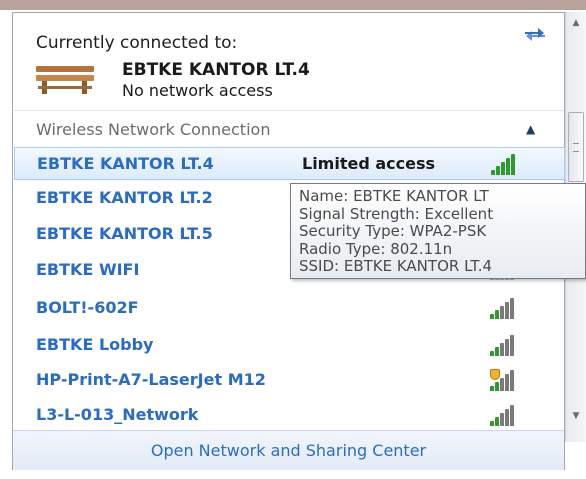 Image resolution: width=586 pixels, height=479 pixels. Describe the element at coordinates (197, 90) in the screenshot. I see `current-network-status: No network access` at that location.